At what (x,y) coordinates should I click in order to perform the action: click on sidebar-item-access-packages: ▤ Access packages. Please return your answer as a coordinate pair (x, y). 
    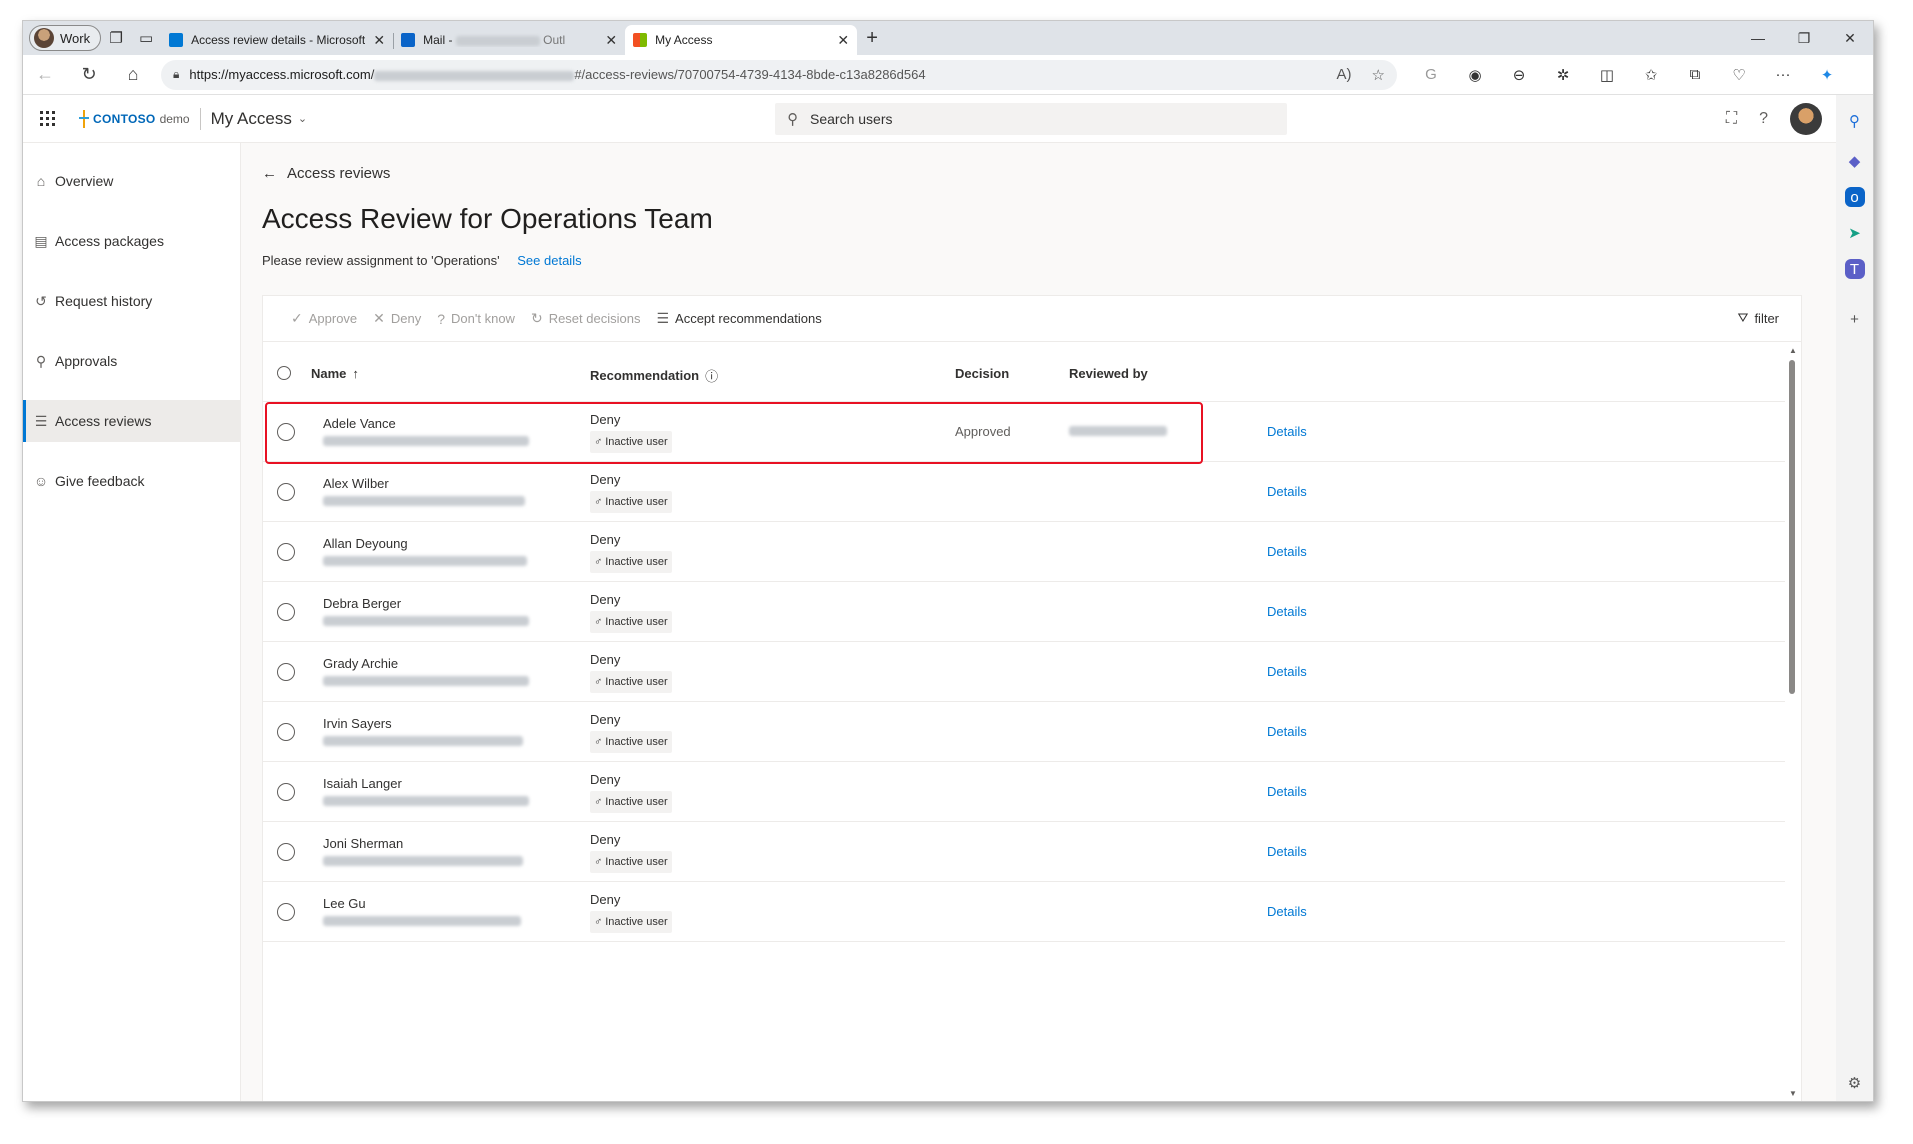
    Looking at the image, I should click on (132, 241).